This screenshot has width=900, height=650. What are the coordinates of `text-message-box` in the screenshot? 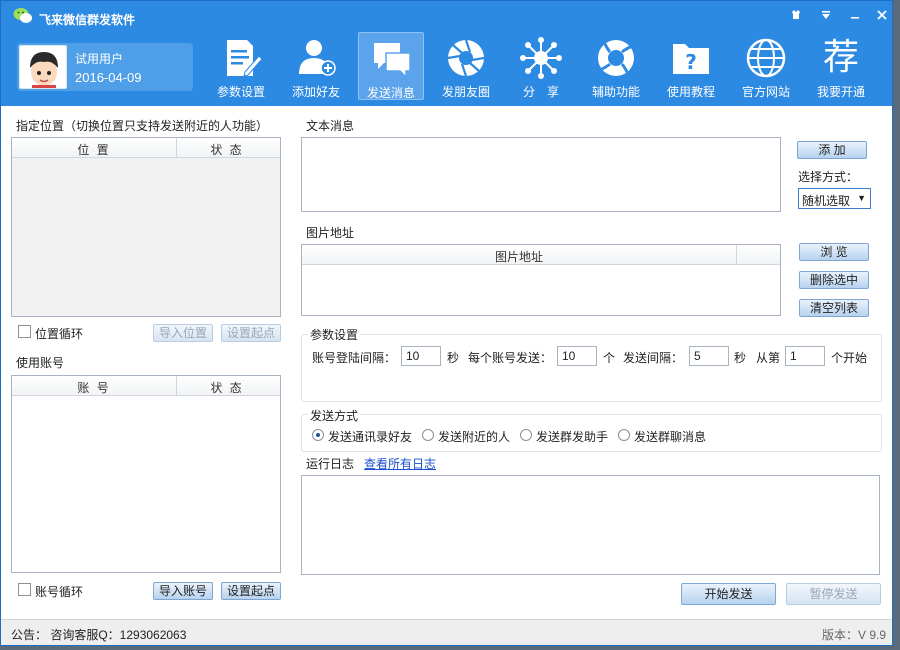 It's located at (541, 174).